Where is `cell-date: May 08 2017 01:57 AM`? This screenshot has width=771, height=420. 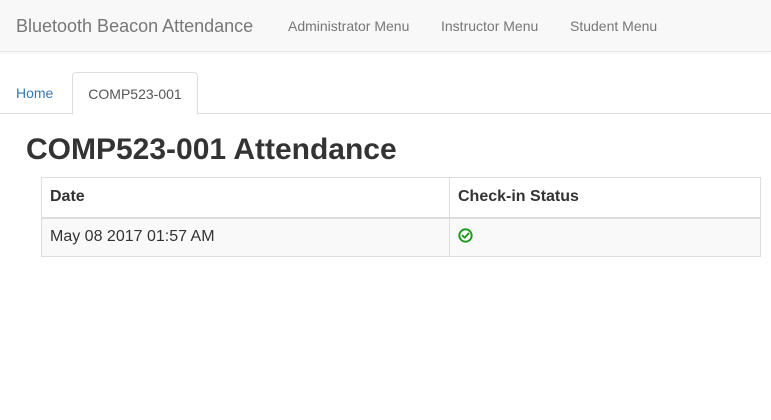 cell-date: May 08 2017 01:57 AM is located at coordinates (245, 237).